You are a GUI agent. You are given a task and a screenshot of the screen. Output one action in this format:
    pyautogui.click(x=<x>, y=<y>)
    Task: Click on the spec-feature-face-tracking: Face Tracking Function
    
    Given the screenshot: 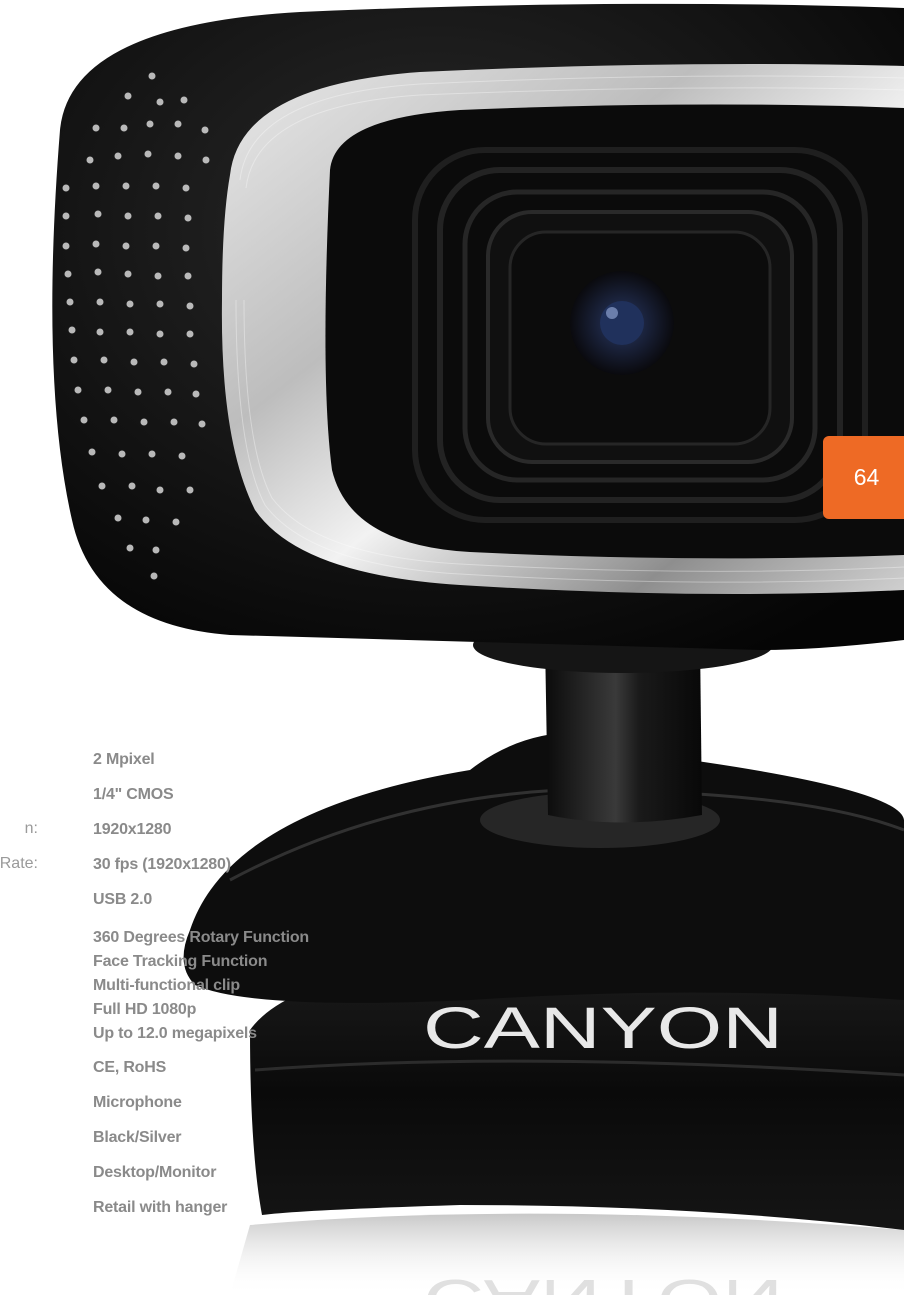 What is the action you would take?
    pyautogui.click(x=180, y=961)
    